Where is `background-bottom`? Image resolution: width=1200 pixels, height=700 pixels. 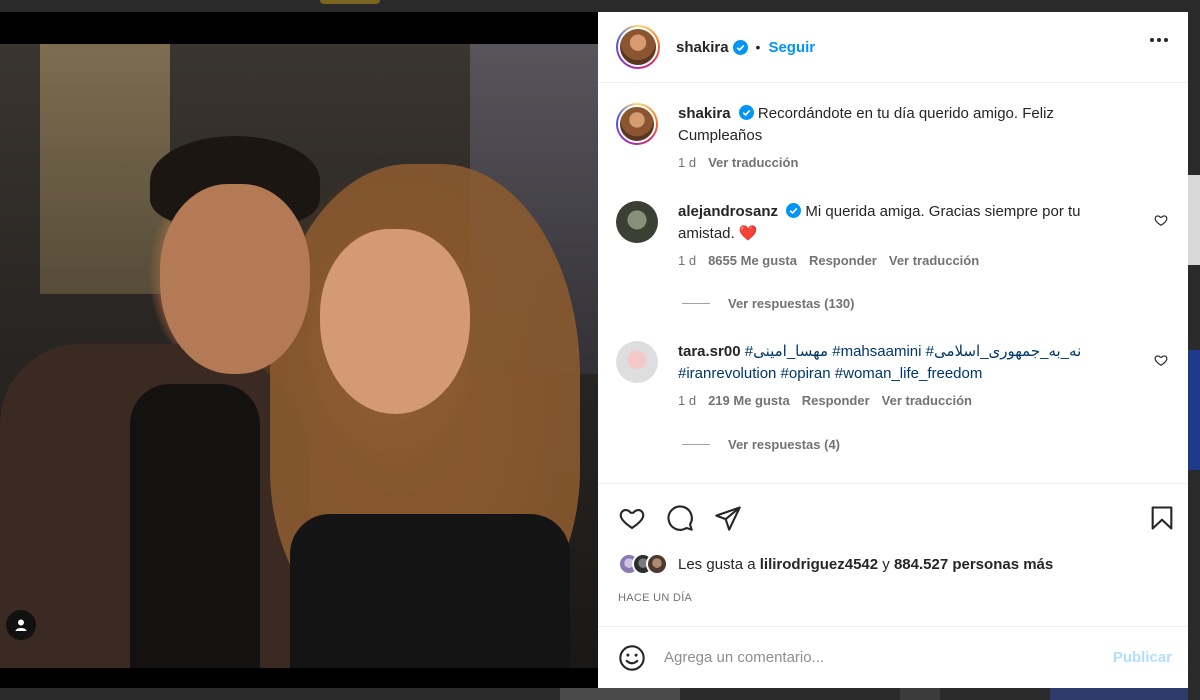
background-bottom is located at coordinates (600, 694).